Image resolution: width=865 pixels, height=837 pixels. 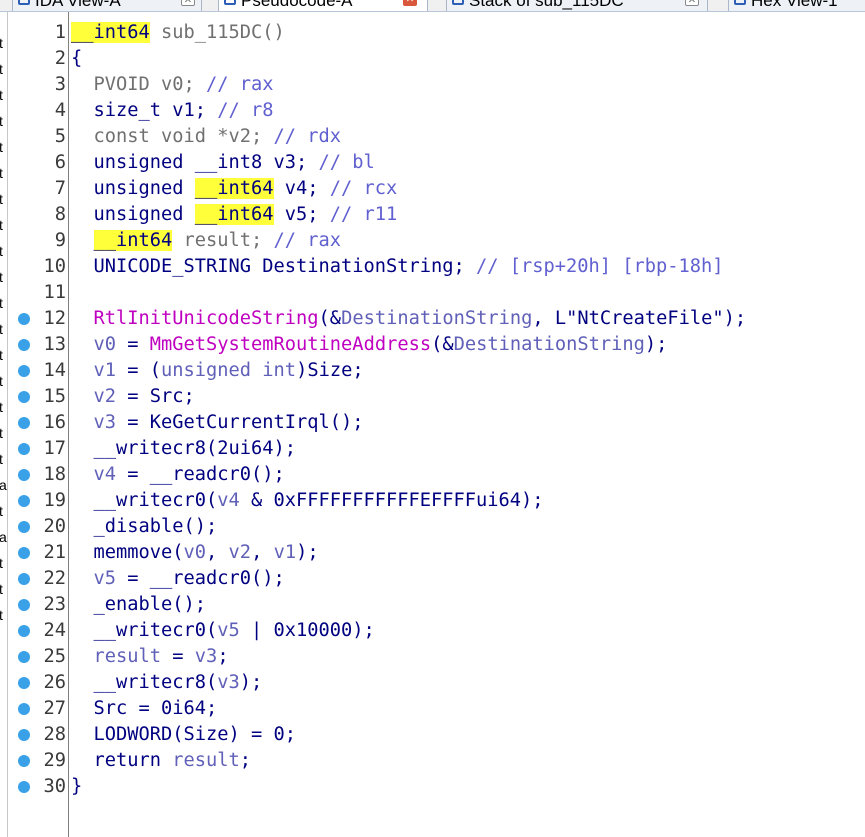 What do you see at coordinates (432, 111) in the screenshot?
I see `code-line: 4 size_t v1; // r8` at bounding box center [432, 111].